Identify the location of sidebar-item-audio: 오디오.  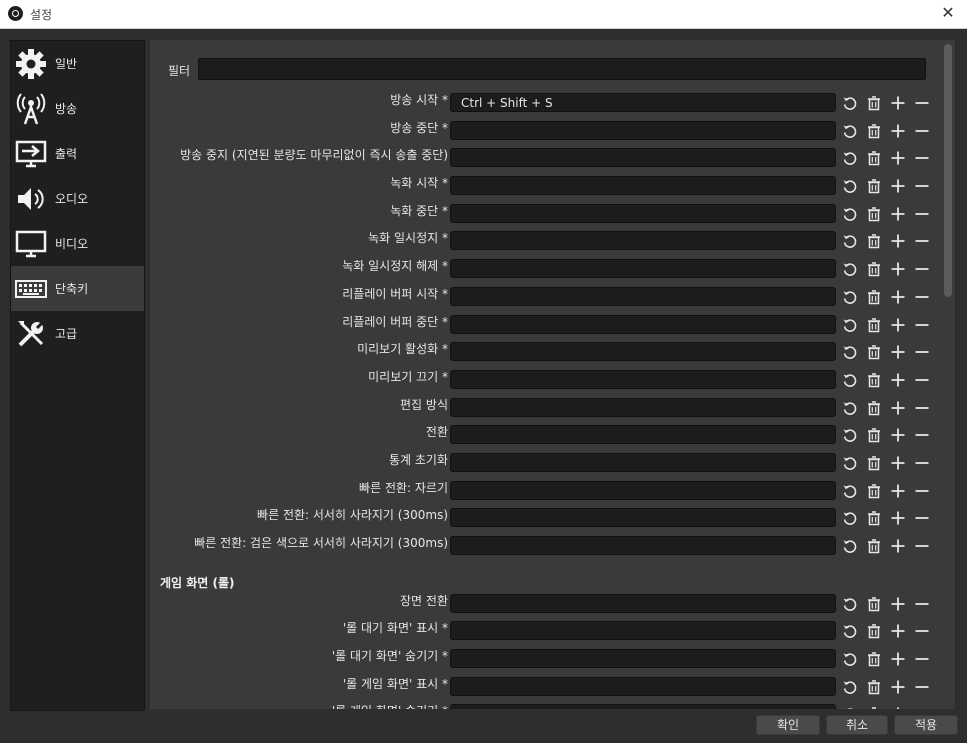
(77, 198).